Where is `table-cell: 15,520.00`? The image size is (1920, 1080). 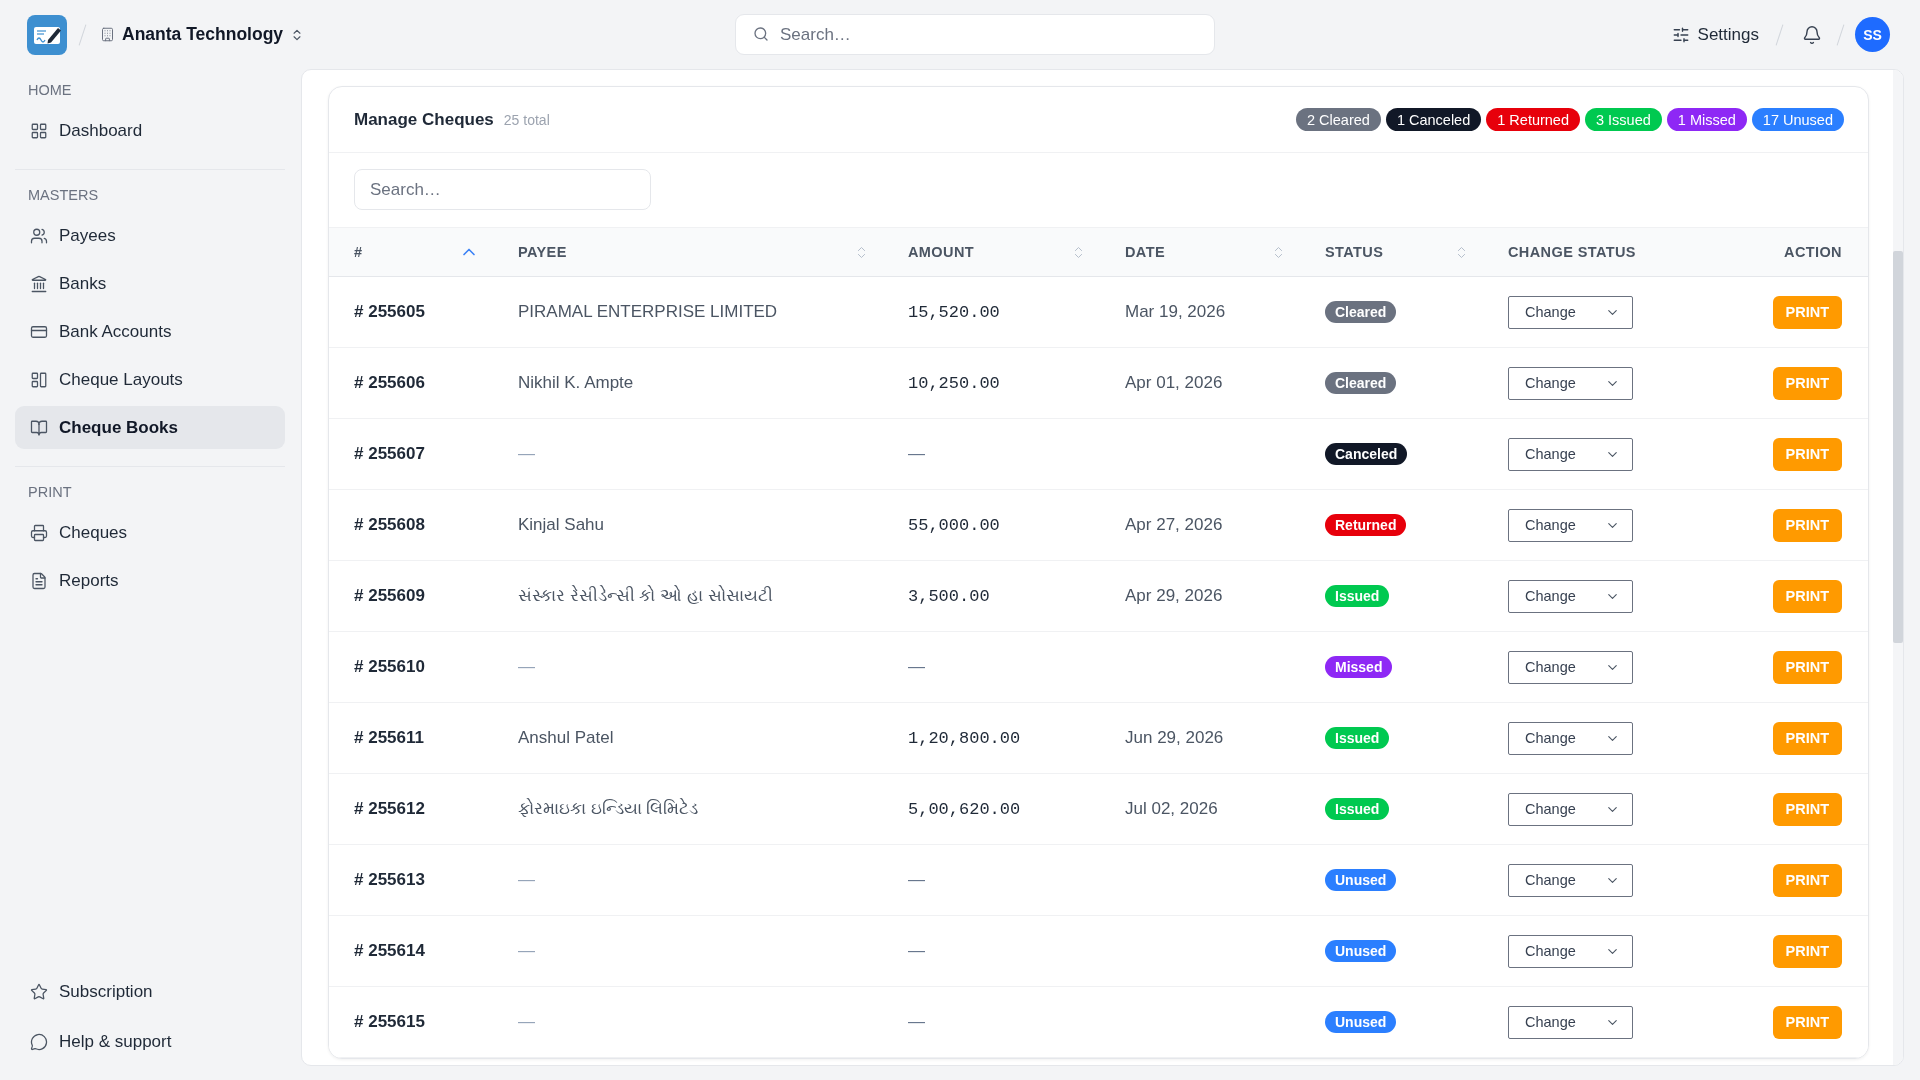 table-cell: 15,520.00 is located at coordinates (954, 312).